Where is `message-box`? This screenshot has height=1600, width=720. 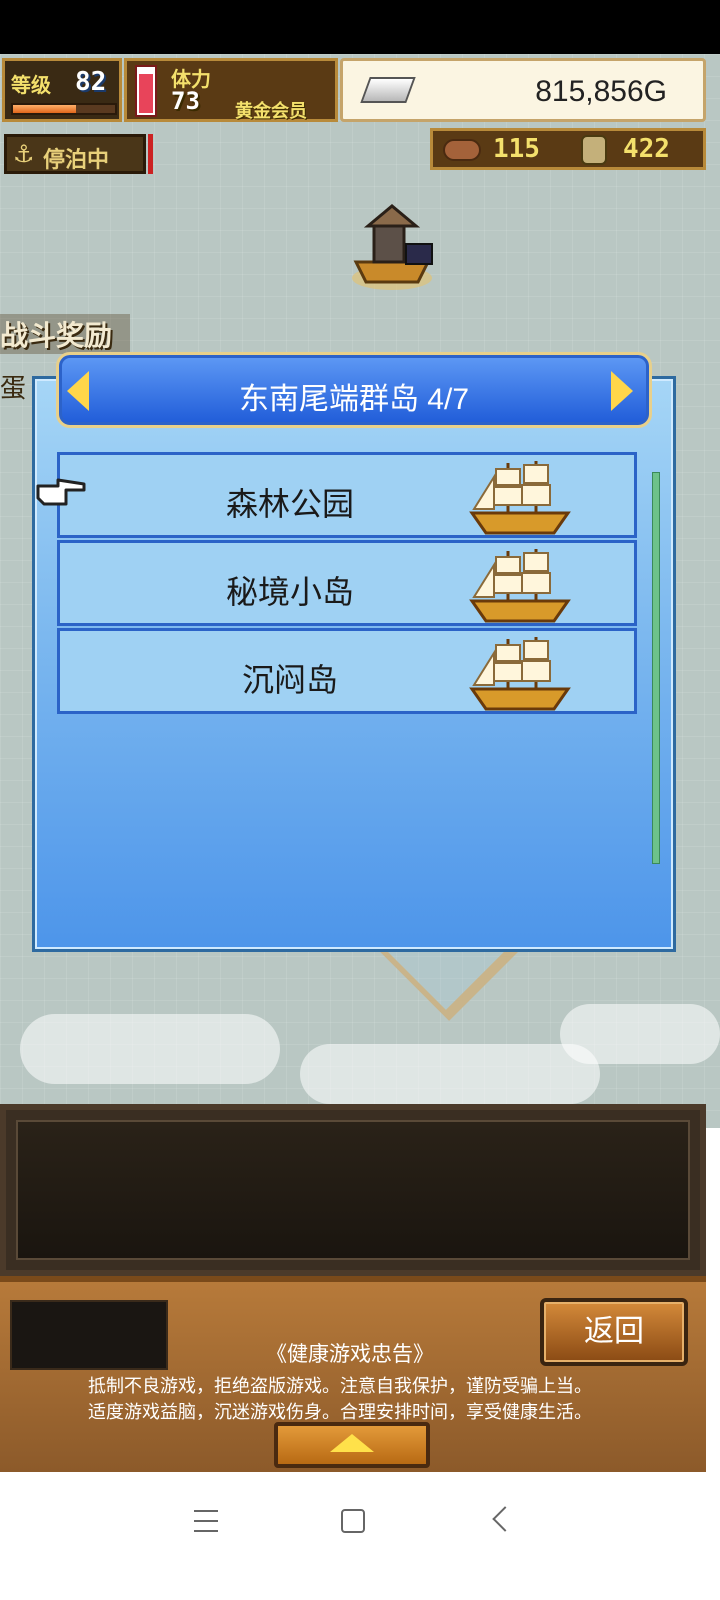 message-box is located at coordinates (353, 1190).